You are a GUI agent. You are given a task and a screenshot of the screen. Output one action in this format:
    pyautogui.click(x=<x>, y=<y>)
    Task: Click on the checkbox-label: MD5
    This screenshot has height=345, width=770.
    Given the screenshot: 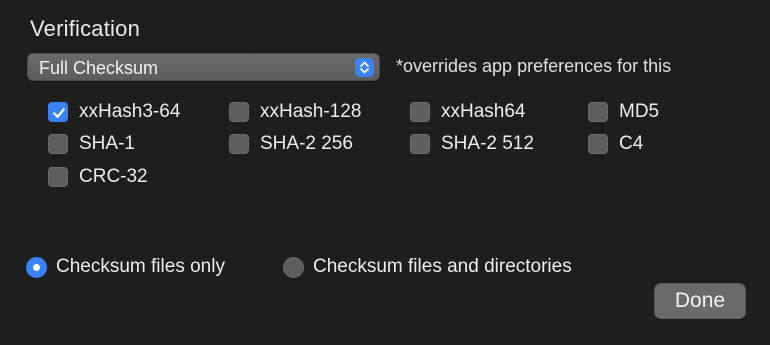 What is the action you would take?
    pyautogui.click(x=639, y=111)
    